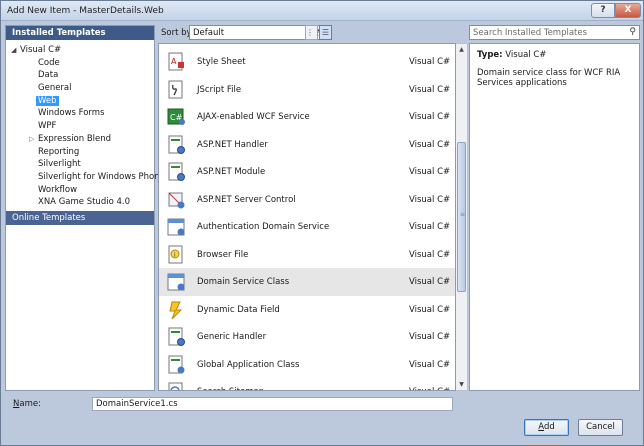 This screenshot has height=446, width=644. What do you see at coordinates (325, 32) in the screenshot?
I see `details-view-icon: ☰` at bounding box center [325, 32].